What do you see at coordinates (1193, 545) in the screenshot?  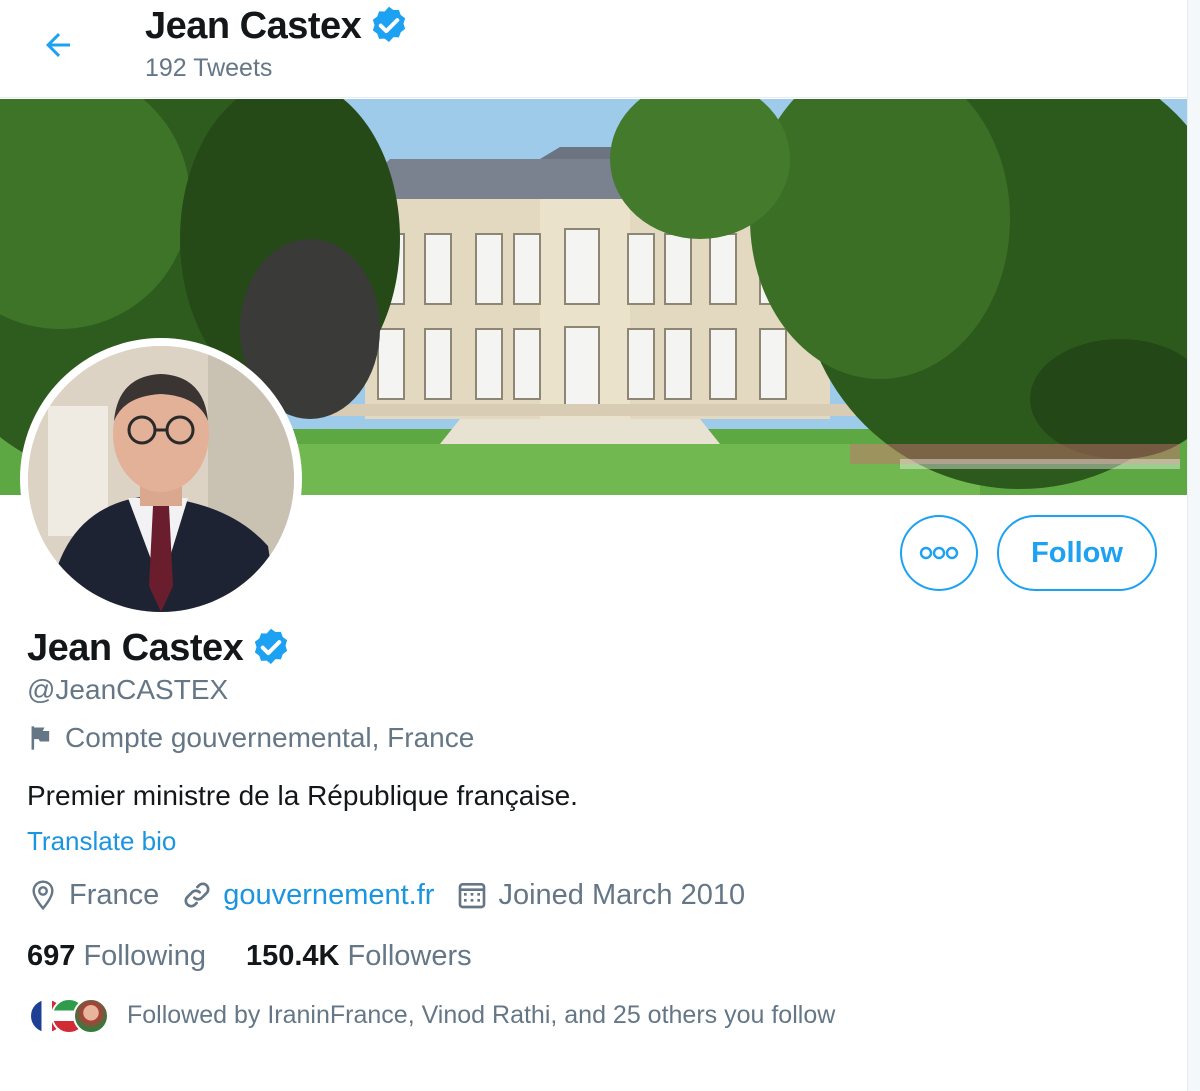 I see `scrollbar-track` at bounding box center [1193, 545].